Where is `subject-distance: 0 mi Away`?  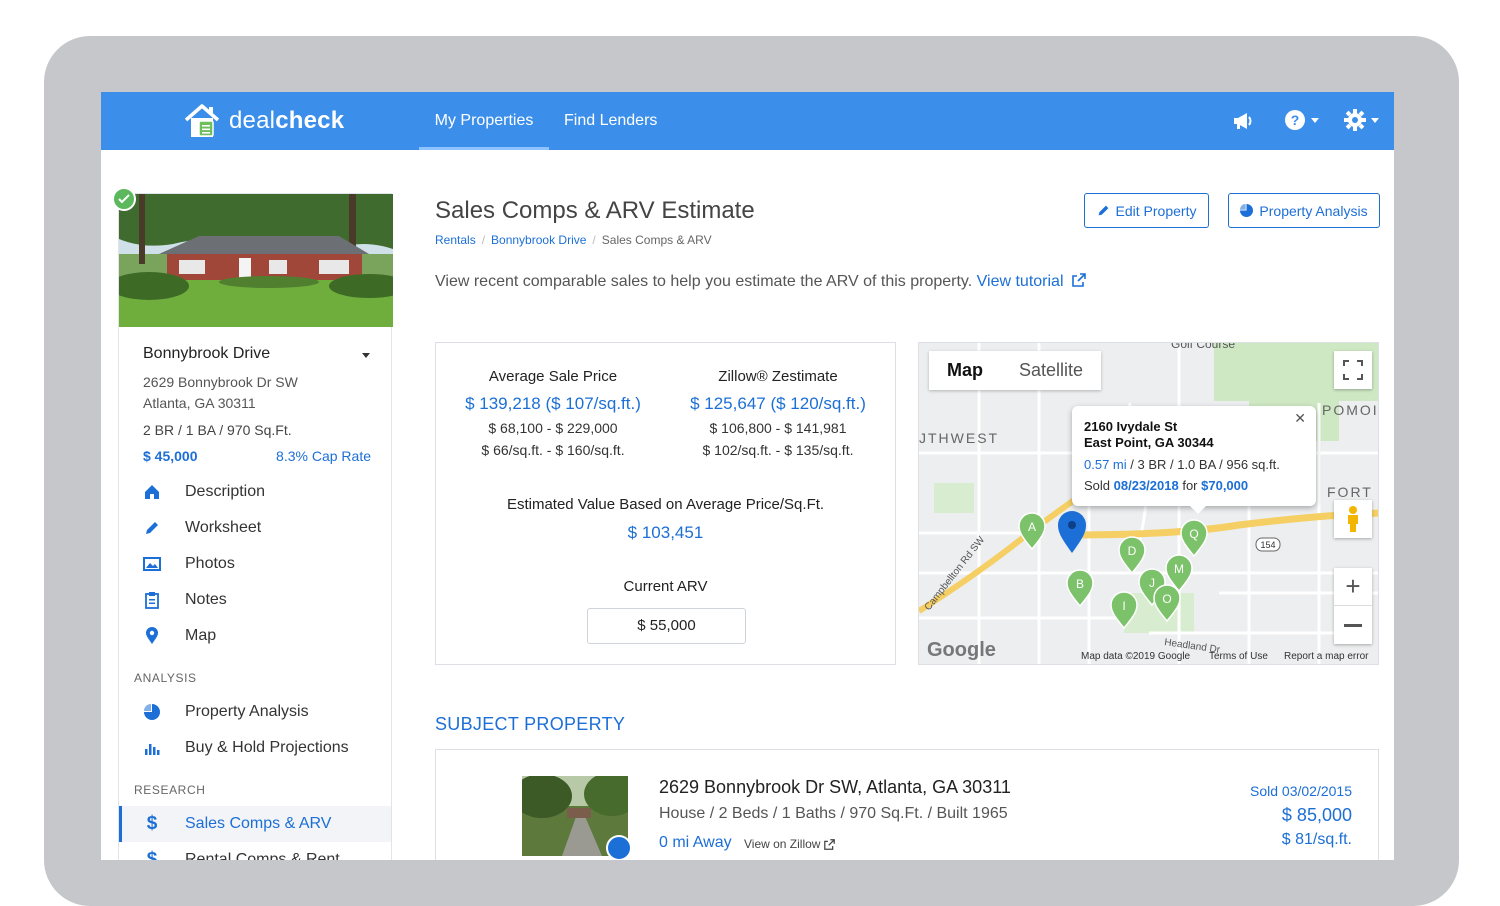 subject-distance: 0 mi Away is located at coordinates (695, 842).